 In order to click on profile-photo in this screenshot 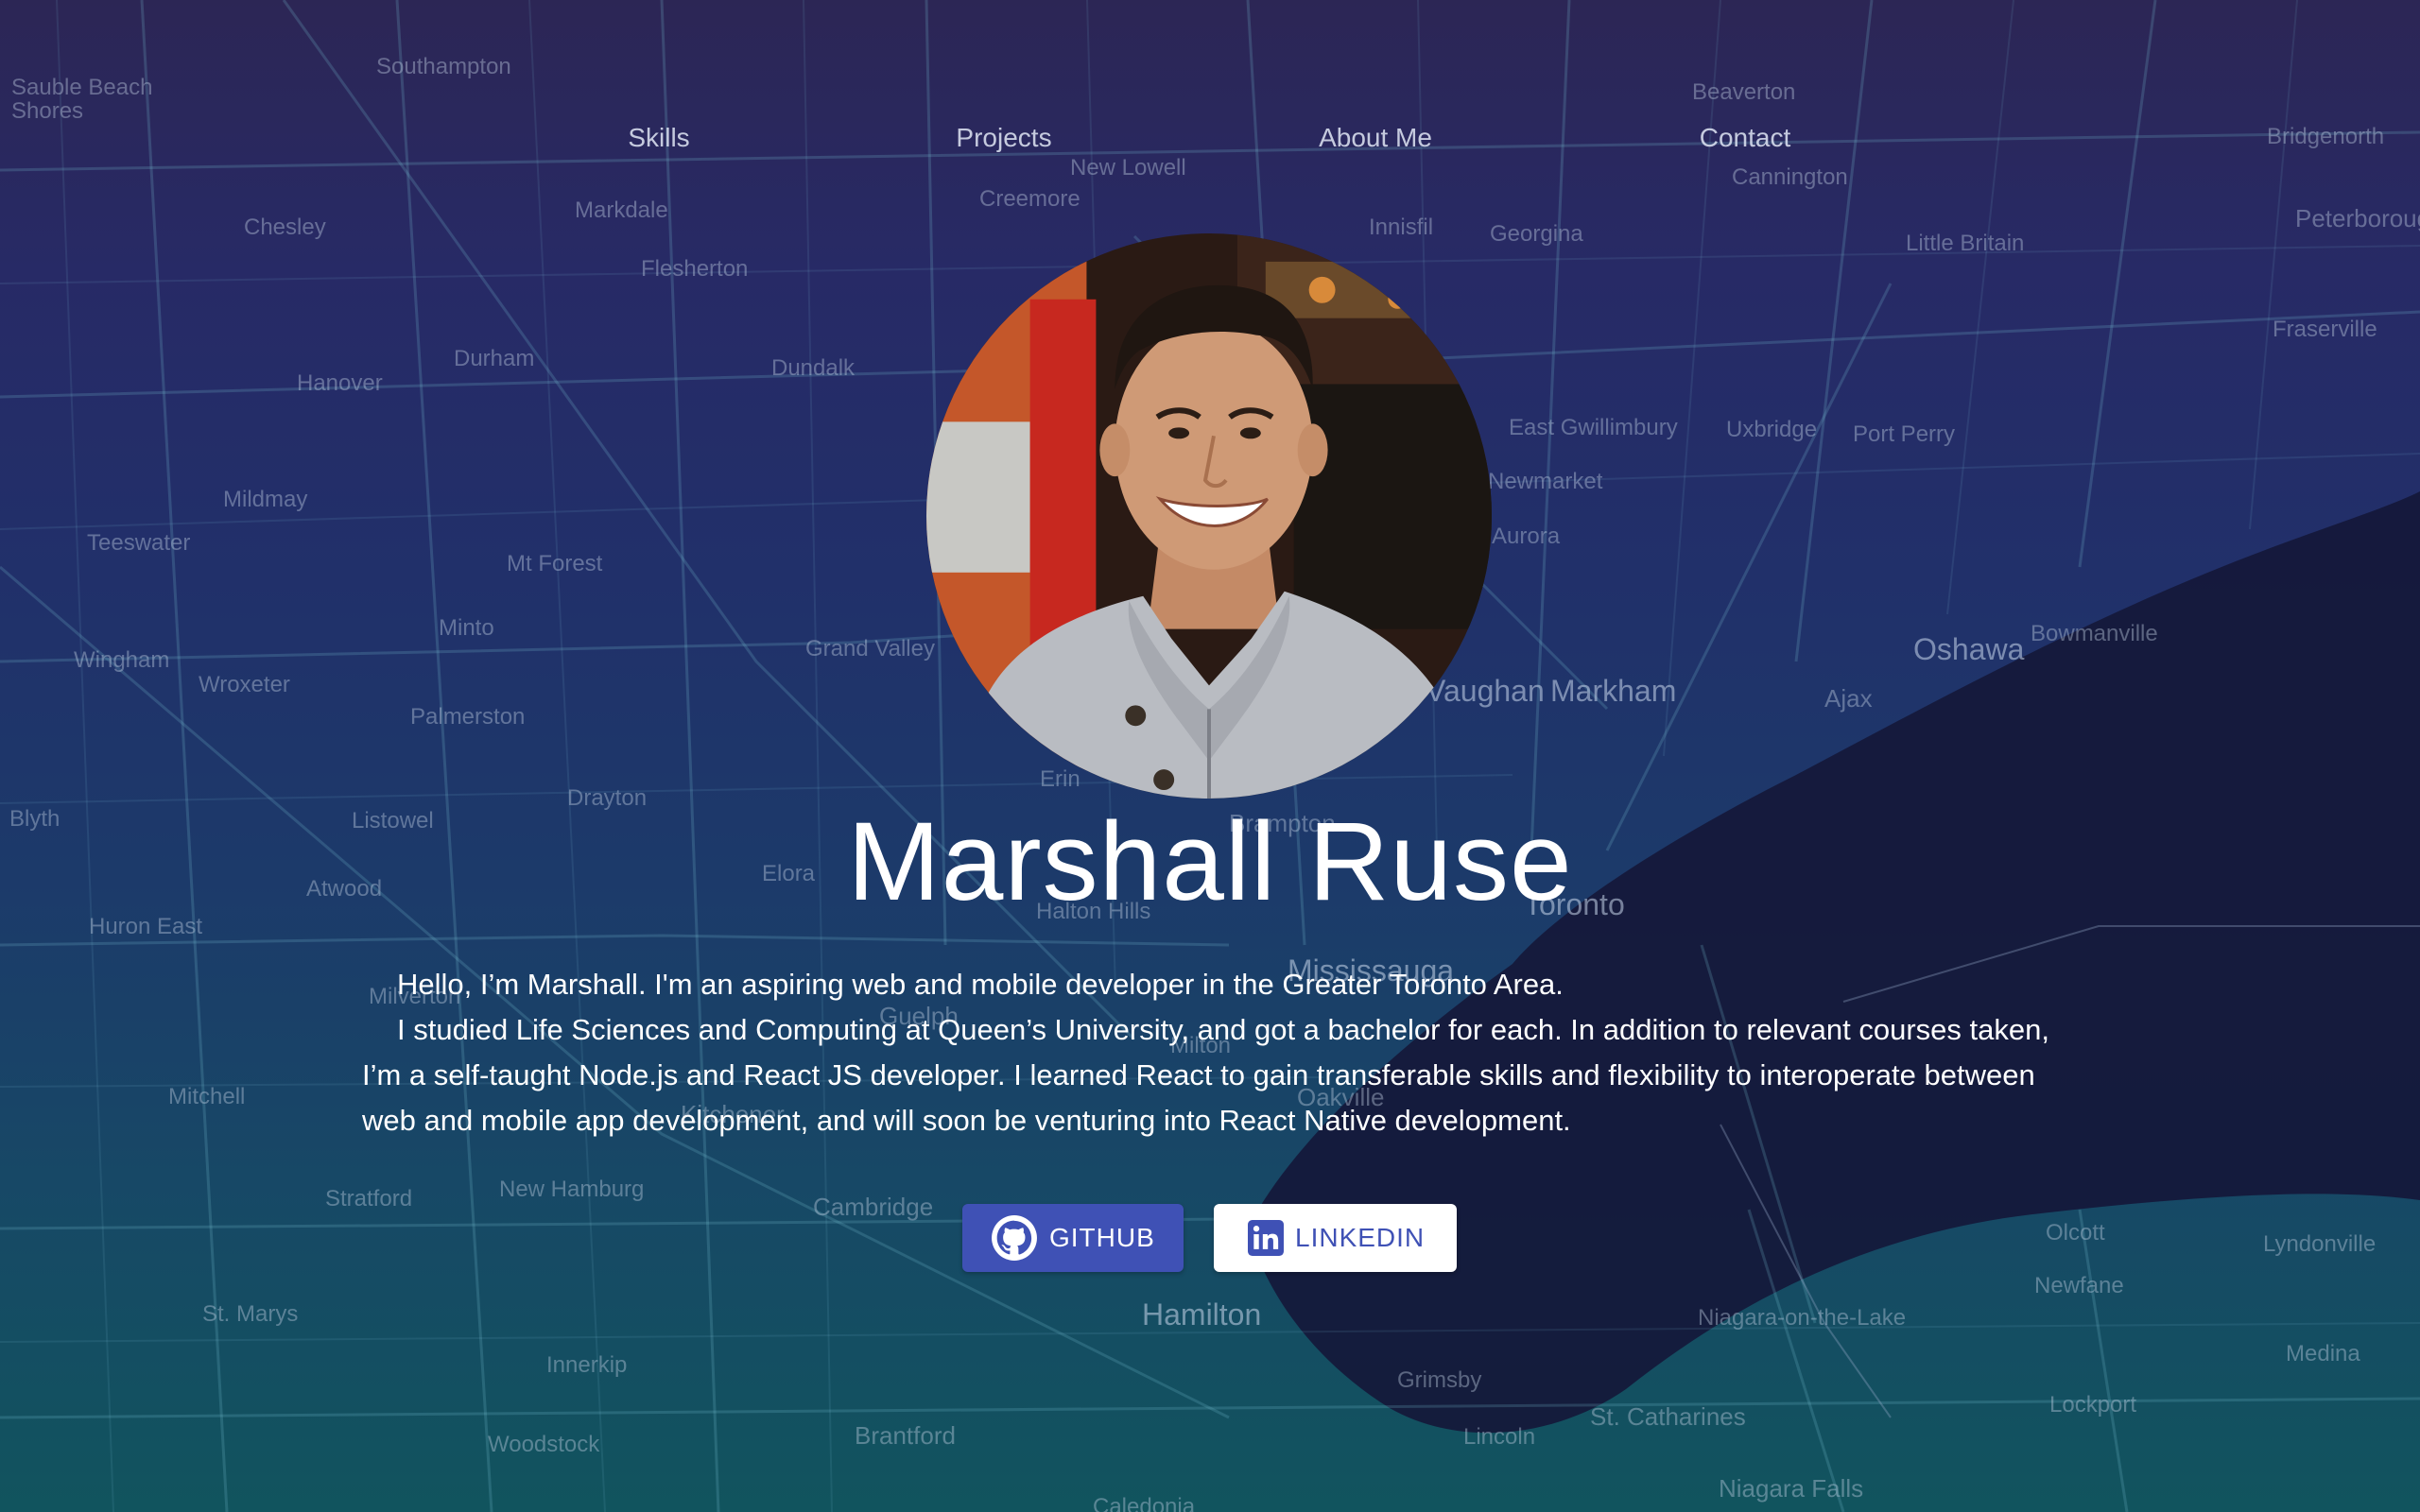, I will do `click(1209, 516)`.